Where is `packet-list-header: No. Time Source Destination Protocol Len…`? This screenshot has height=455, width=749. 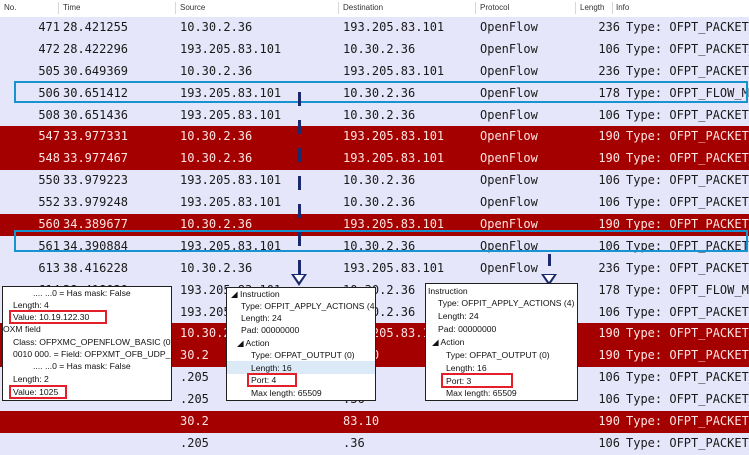 packet-list-header: No. Time Source Destination Protocol Len… is located at coordinates (374, 8).